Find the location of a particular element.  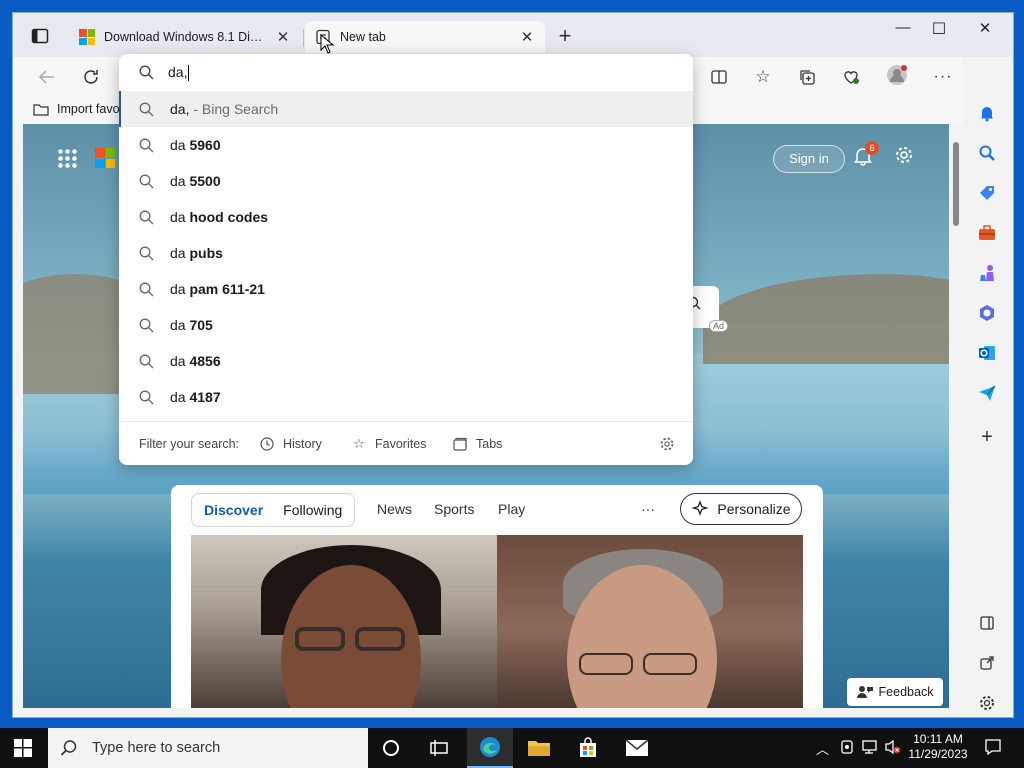

tab-discover: Discover is located at coordinates (233, 510).